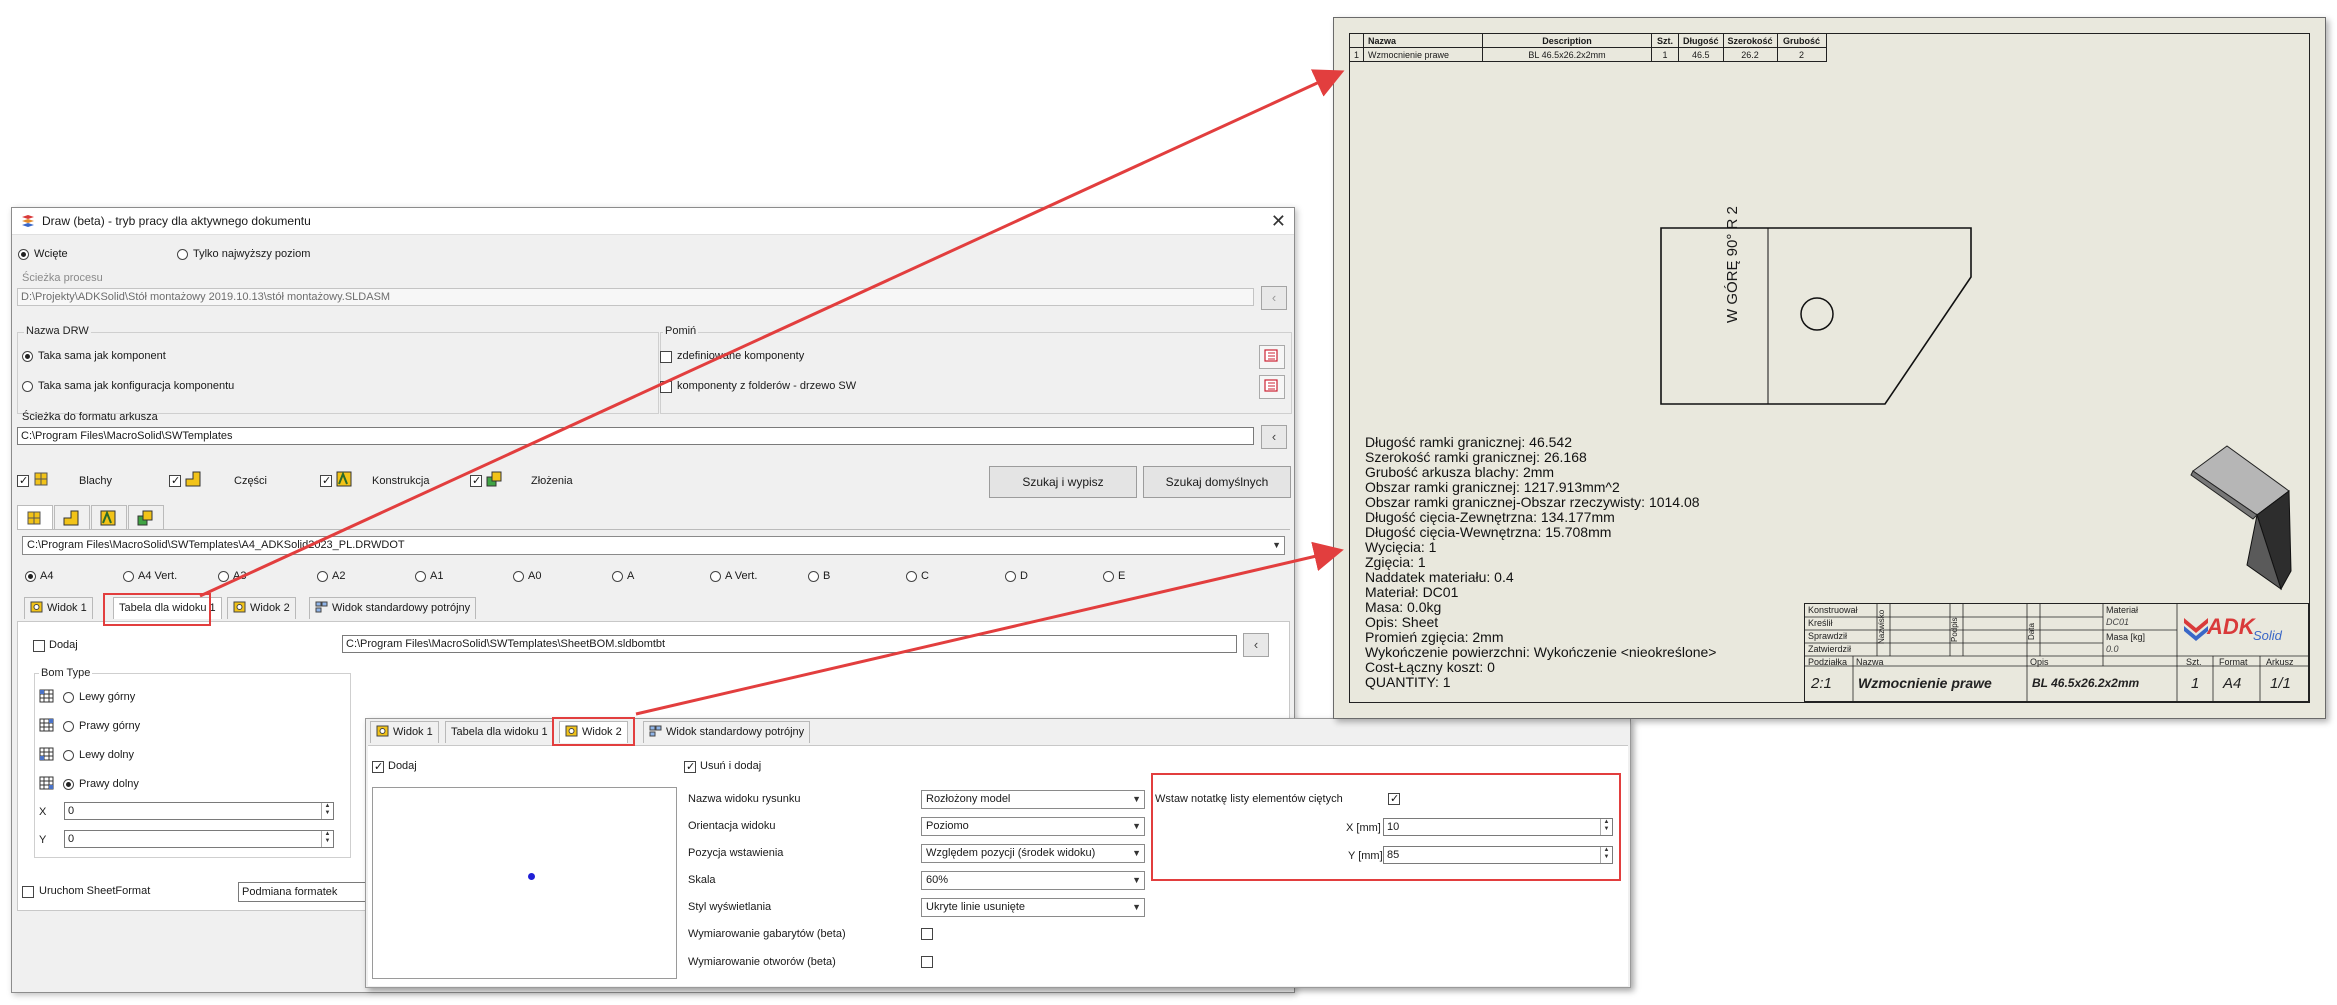 The width and height of the screenshot is (2337, 1005). What do you see at coordinates (2267, 635) in the screenshot?
I see `logo-subtext: Solid` at bounding box center [2267, 635].